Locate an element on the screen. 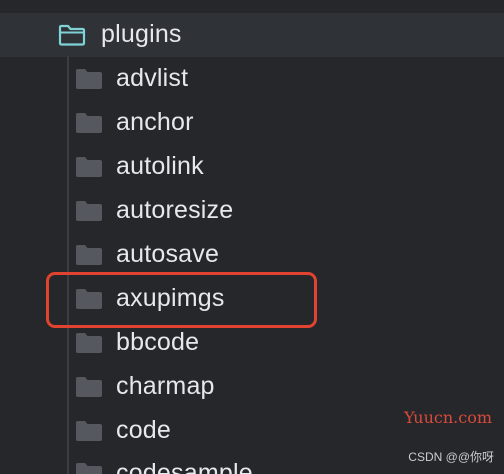 This screenshot has width=504, height=474. tree-folder-anchor-label: anchor is located at coordinates (155, 122).